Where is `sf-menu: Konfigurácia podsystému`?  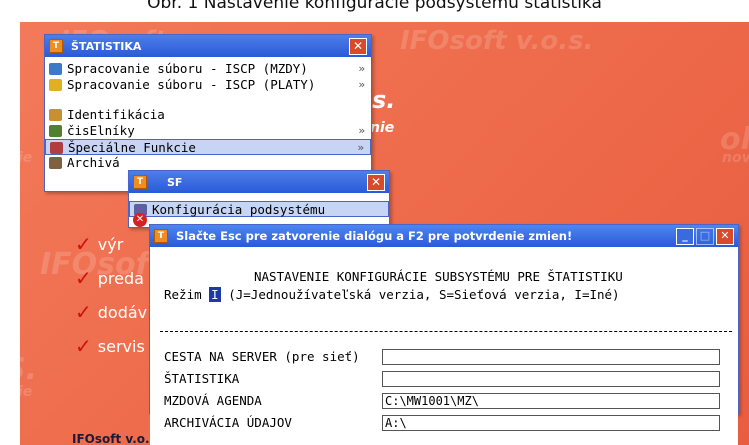
sf-menu: Konfigurácia podsystému is located at coordinates (259, 205).